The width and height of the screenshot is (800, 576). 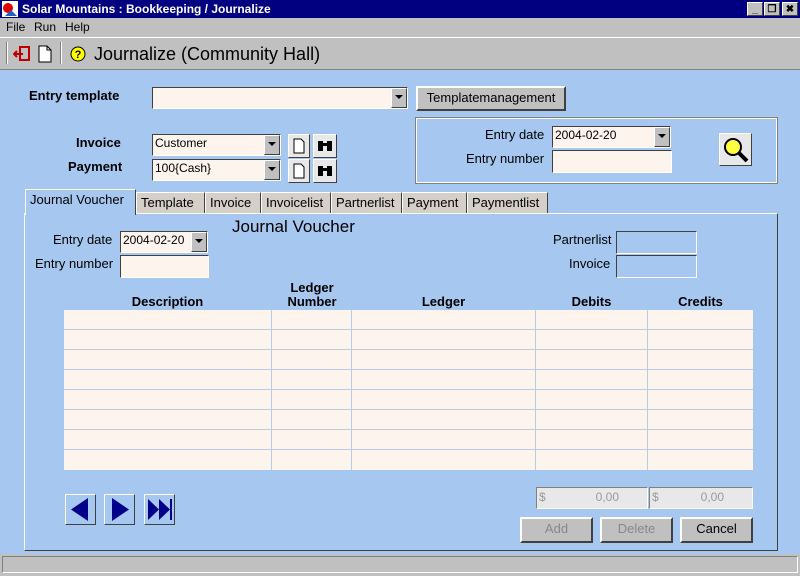 What do you see at coordinates (167, 301) in the screenshot?
I see `column-header-description: Description` at bounding box center [167, 301].